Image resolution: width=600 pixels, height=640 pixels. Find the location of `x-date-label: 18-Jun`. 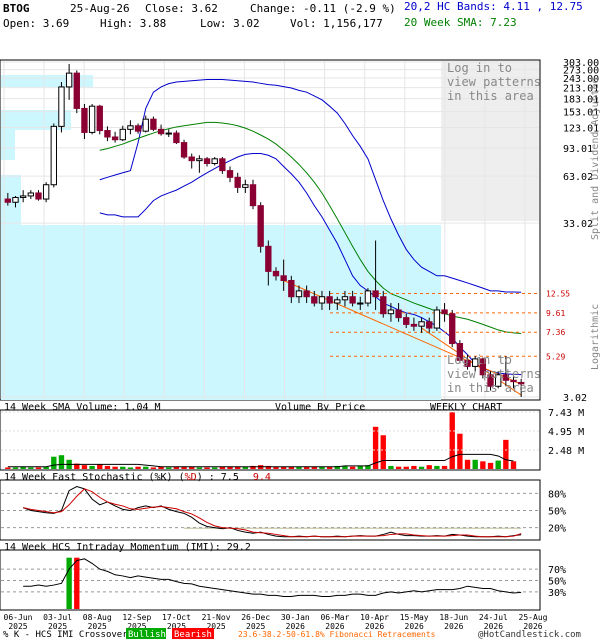

x-date-label: 18-Jun is located at coordinates (453, 617).